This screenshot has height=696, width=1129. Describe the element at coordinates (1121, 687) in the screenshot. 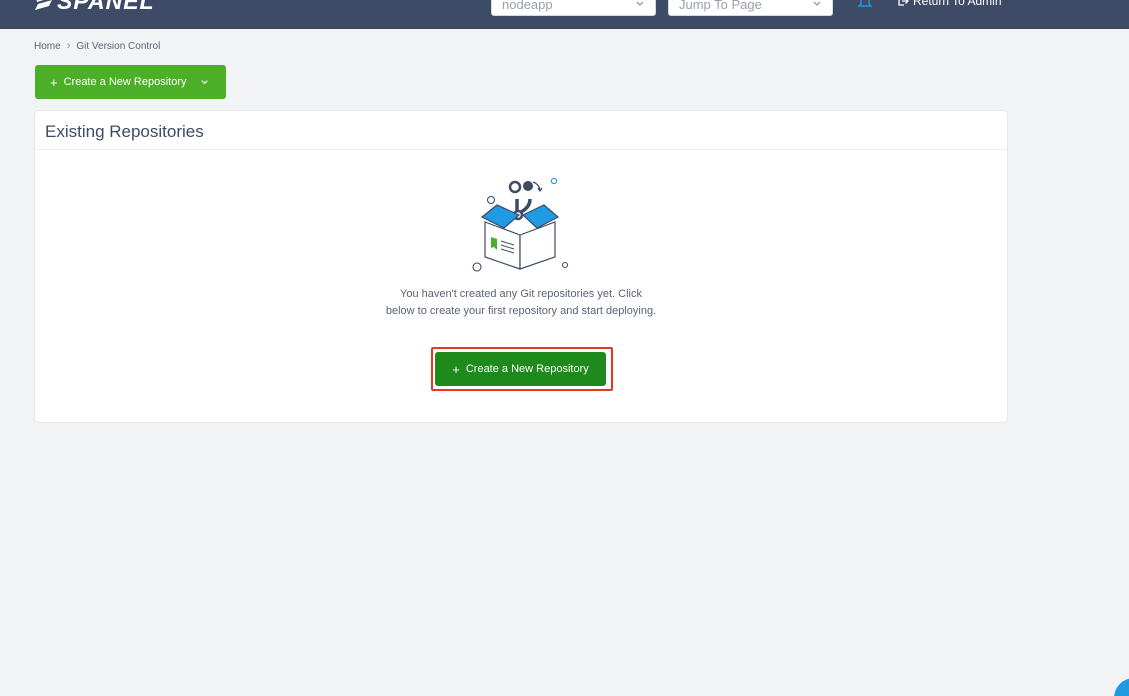

I see `help-chat-button` at that location.